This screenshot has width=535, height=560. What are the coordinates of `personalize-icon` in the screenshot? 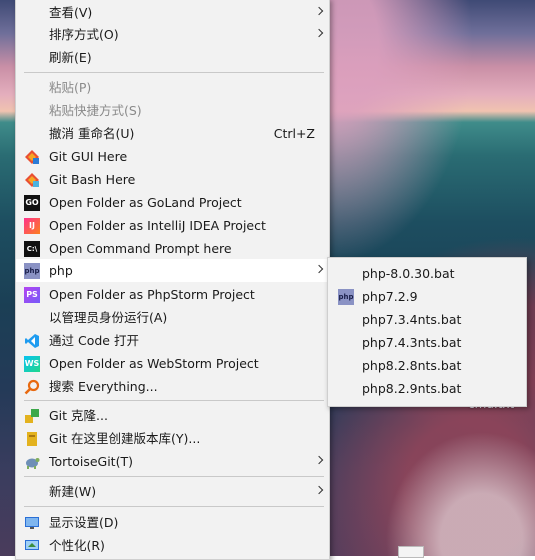 It's located at (32, 546).